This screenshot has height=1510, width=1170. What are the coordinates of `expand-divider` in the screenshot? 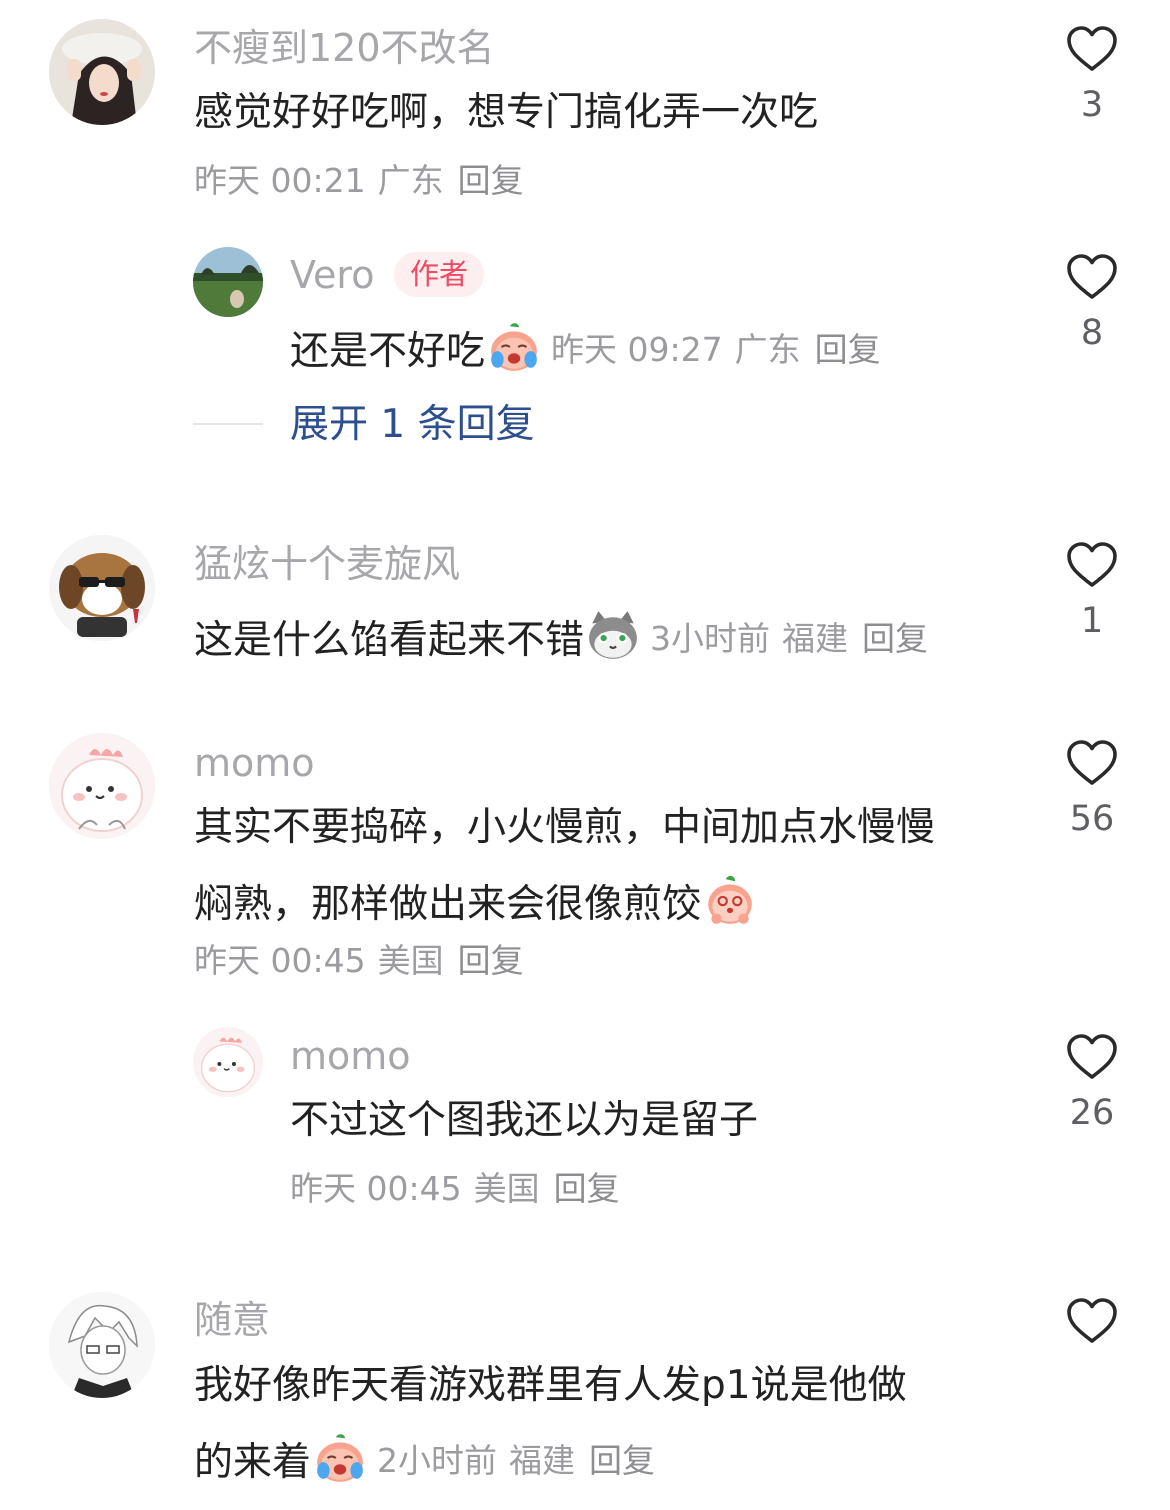 It's located at (228, 424).